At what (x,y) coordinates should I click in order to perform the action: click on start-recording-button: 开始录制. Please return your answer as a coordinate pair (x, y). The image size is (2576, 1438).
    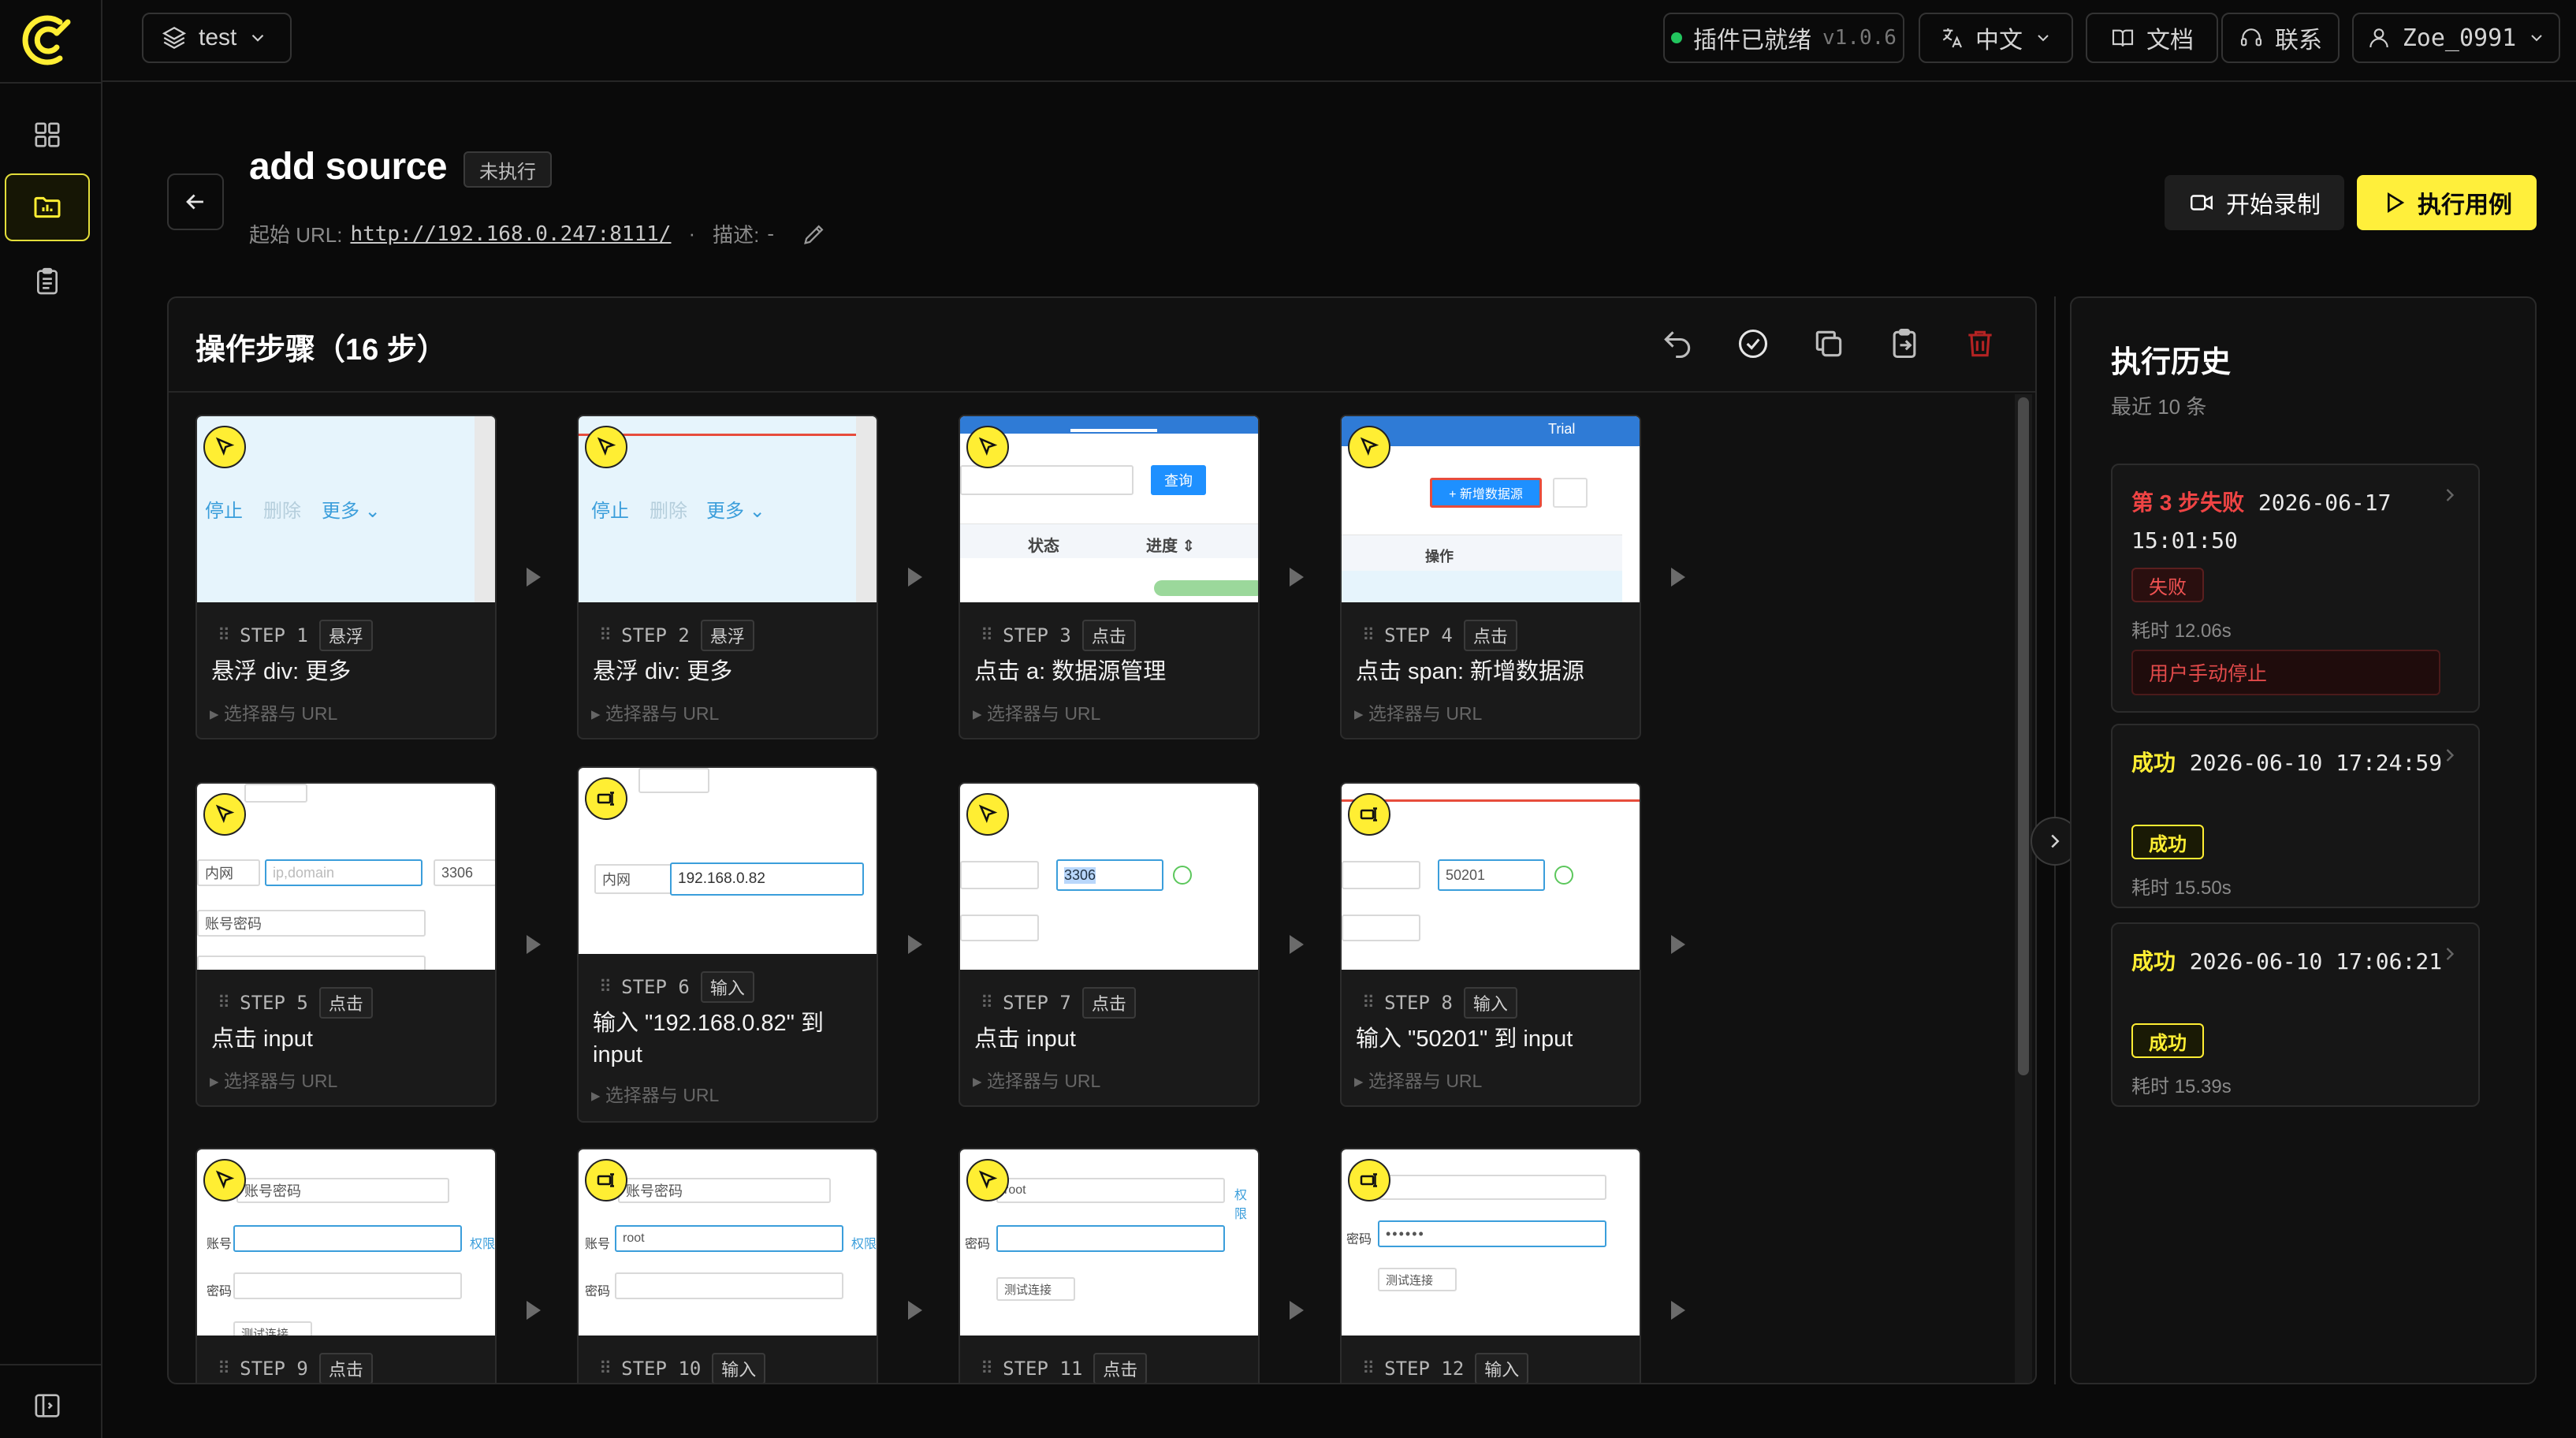
    Looking at the image, I should click on (2254, 203).